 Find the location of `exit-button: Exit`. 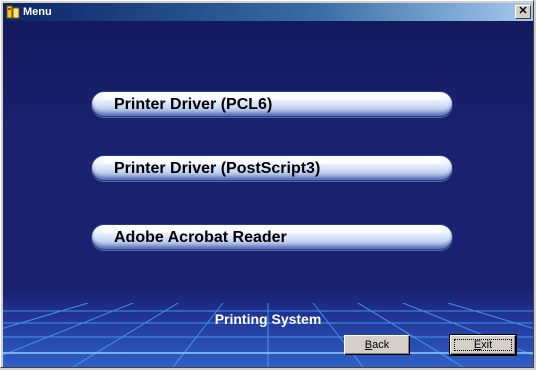

exit-button: Exit is located at coordinates (483, 345).